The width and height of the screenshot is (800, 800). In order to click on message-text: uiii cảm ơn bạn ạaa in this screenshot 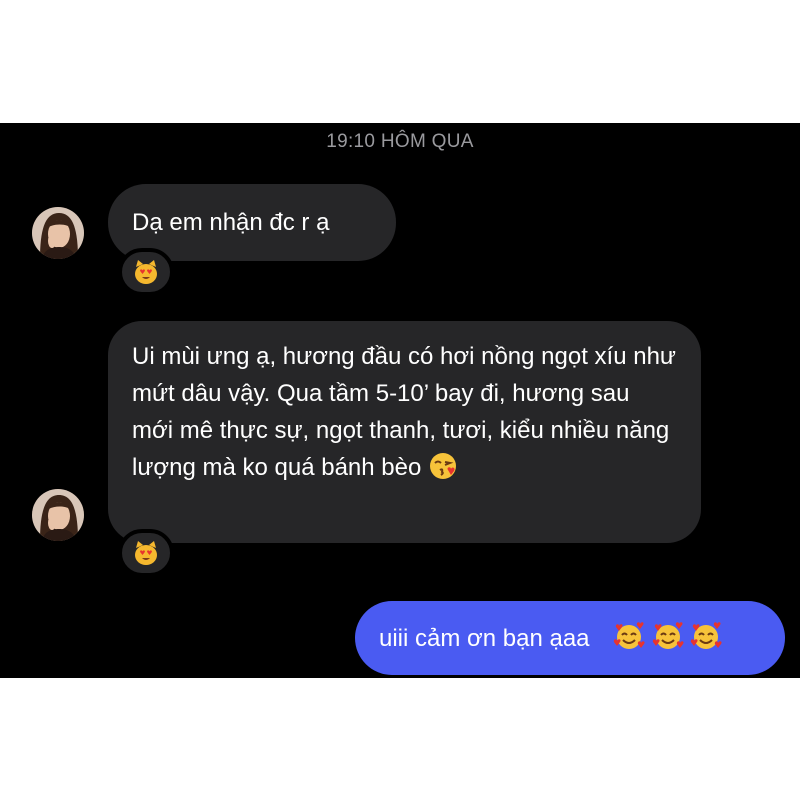, I will do `click(484, 638)`.